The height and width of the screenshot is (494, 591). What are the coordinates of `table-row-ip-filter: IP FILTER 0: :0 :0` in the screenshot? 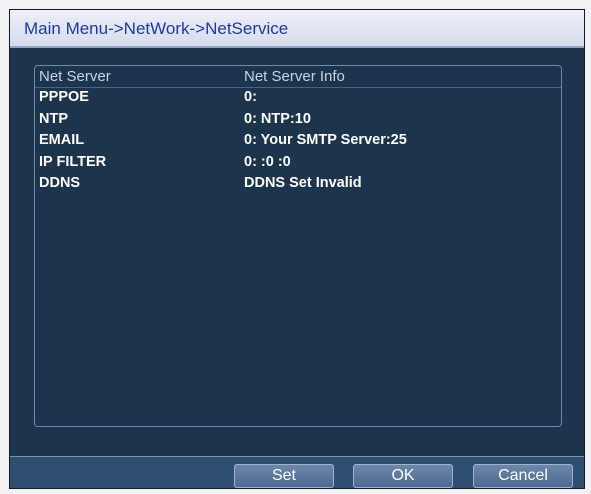 It's located at (298, 164).